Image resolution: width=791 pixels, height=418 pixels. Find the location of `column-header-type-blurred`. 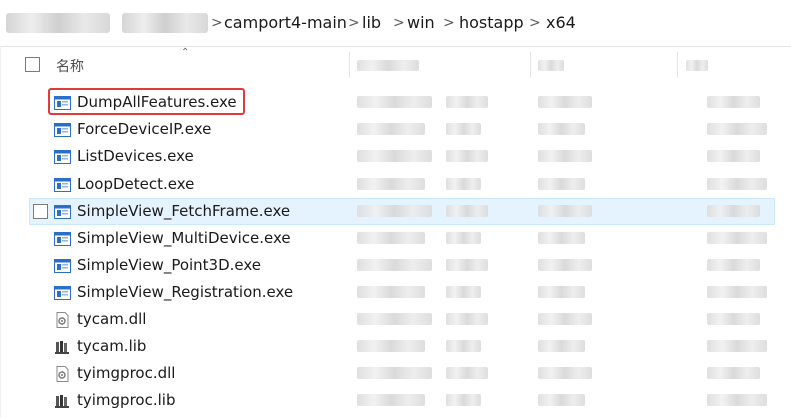

column-header-type-blurred is located at coordinates (551, 65).